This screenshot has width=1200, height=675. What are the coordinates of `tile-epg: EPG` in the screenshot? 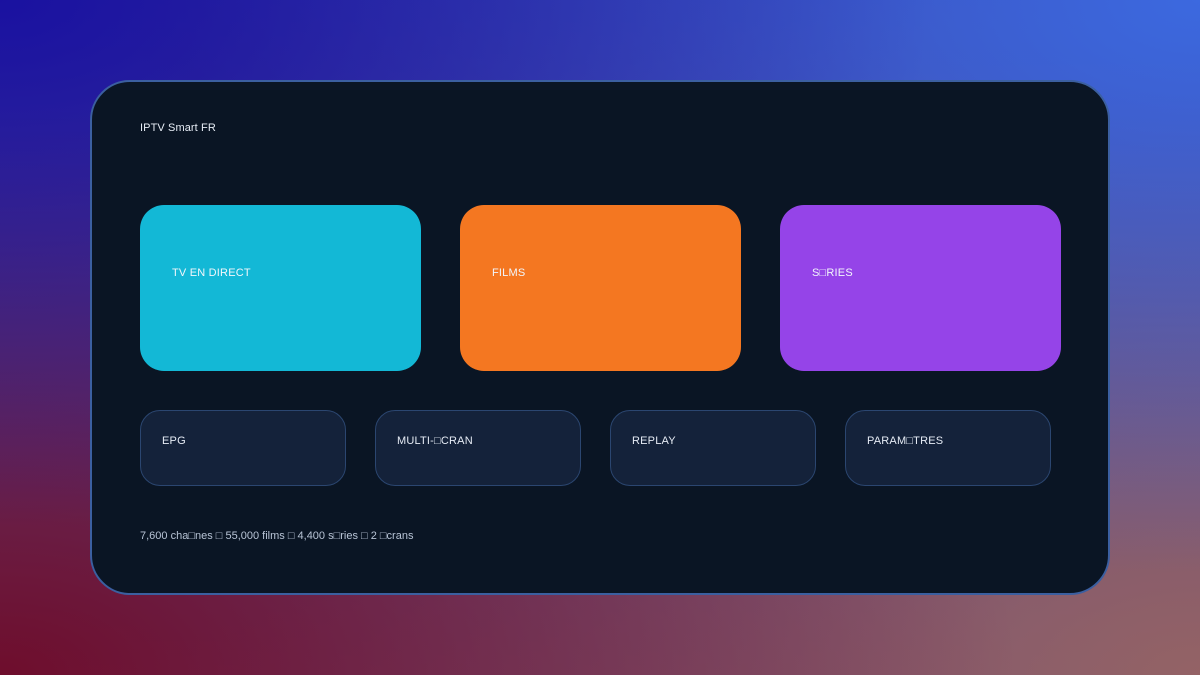 It's located at (243, 448).